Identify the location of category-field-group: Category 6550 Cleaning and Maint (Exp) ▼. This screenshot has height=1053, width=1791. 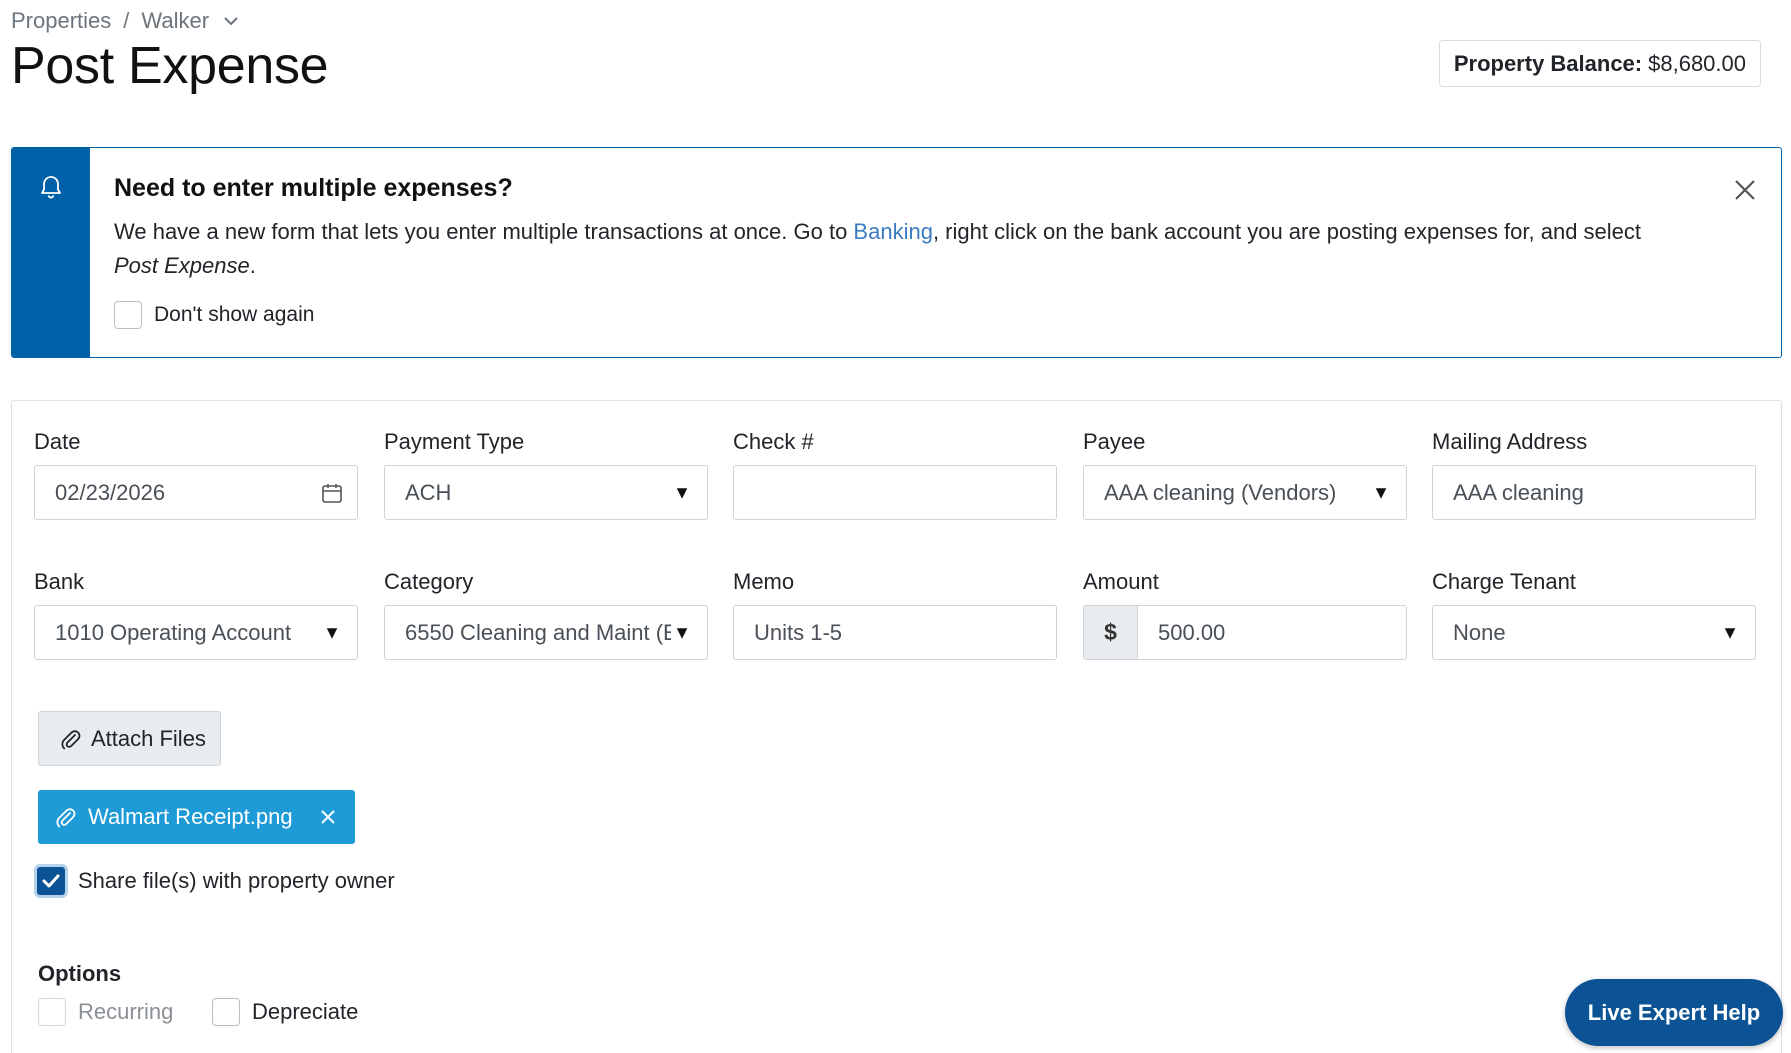
(546, 614).